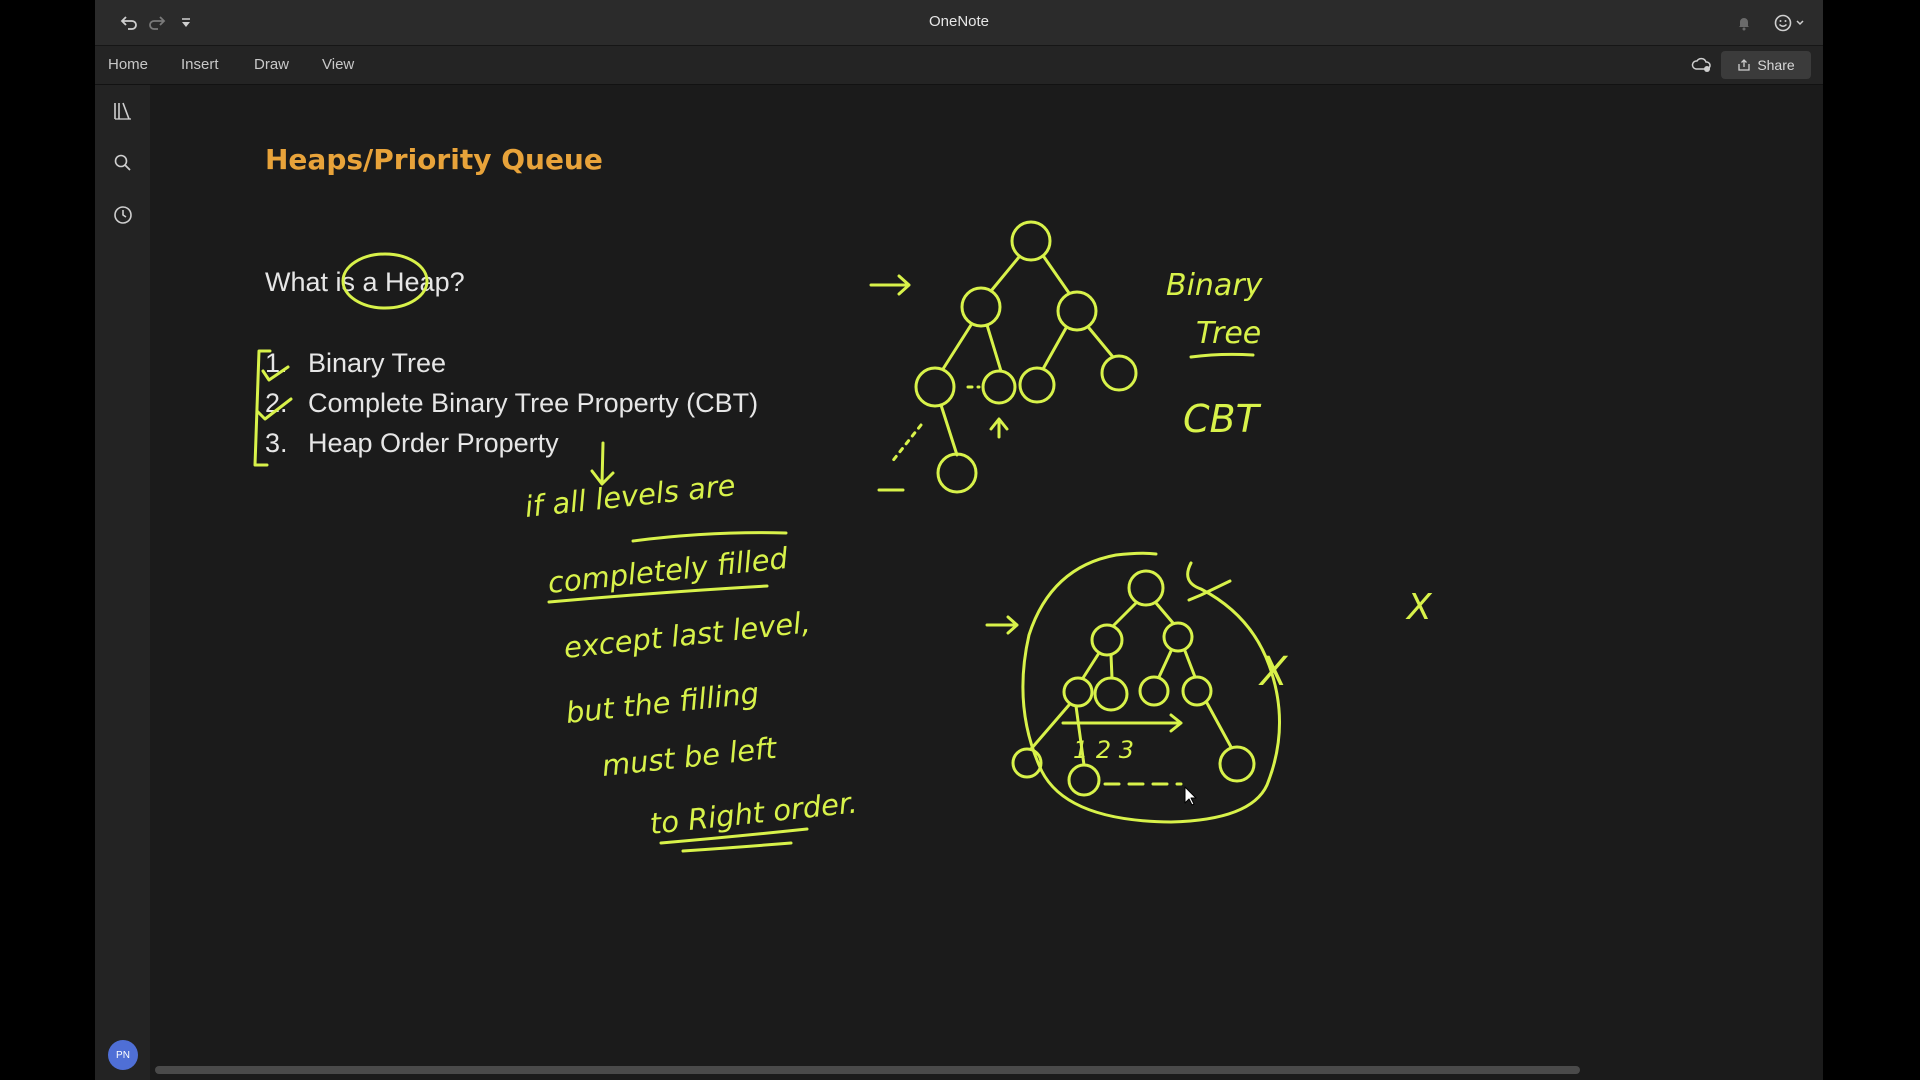  I want to click on ink-note-line: except last level,, so click(687, 635).